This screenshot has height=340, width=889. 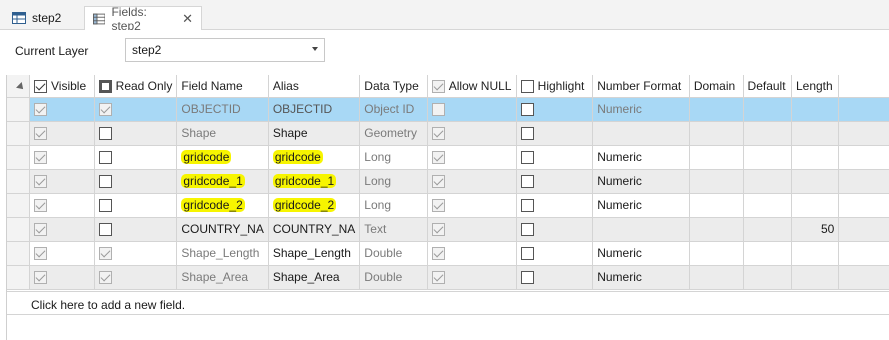 I want to click on cell-field-name: Shape_Length, so click(x=222, y=253).